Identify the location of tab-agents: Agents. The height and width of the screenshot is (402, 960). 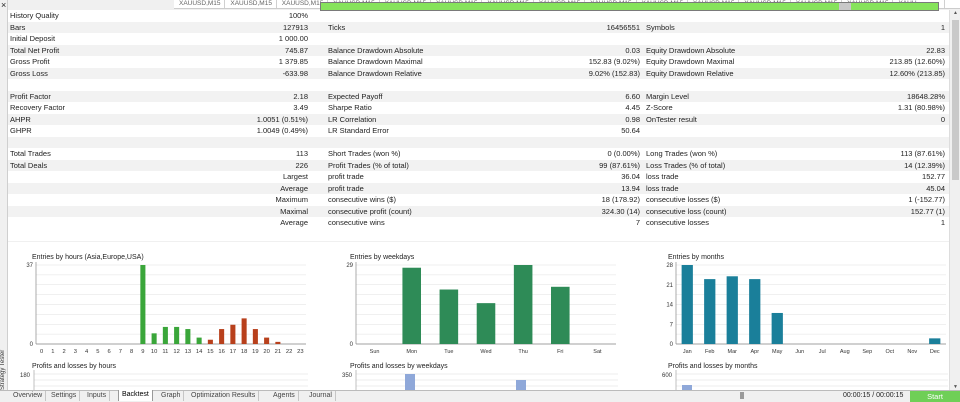
(284, 396).